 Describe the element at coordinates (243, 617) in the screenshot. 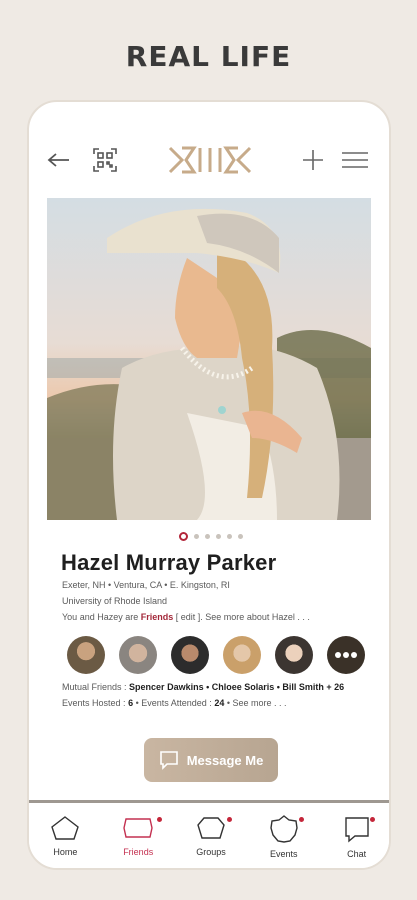

I see `see-more-link: [ edit ]. See more about Hazel . . .` at that location.